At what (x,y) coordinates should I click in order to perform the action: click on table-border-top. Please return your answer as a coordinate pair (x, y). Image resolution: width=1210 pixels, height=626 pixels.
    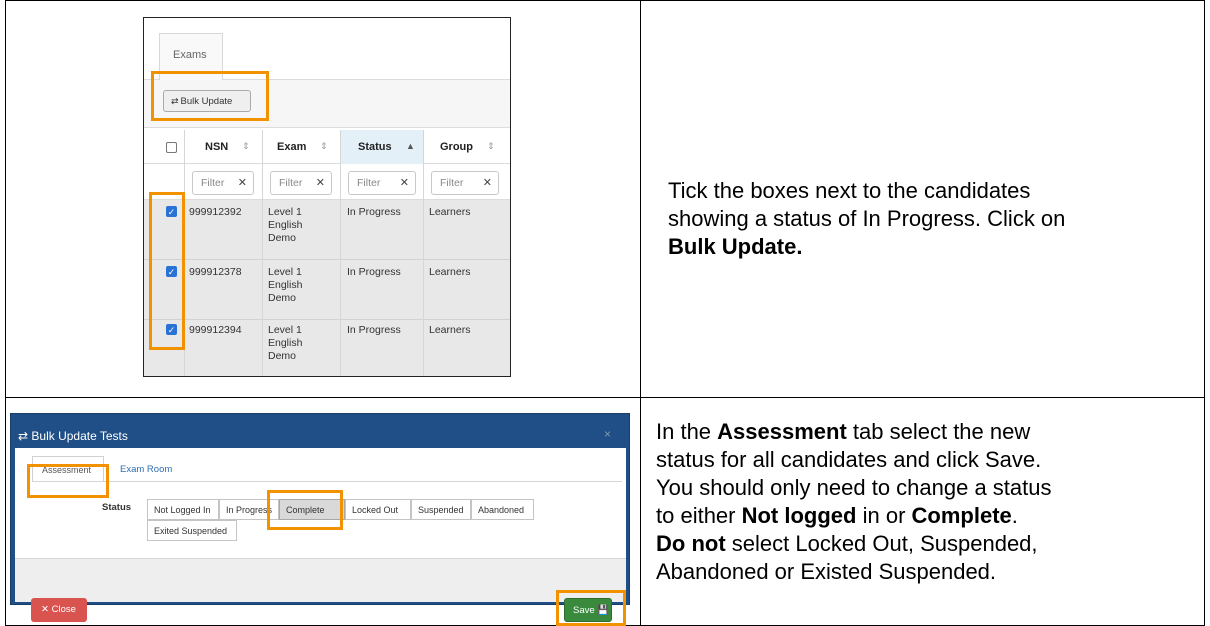
    Looking at the image, I should click on (605, 0).